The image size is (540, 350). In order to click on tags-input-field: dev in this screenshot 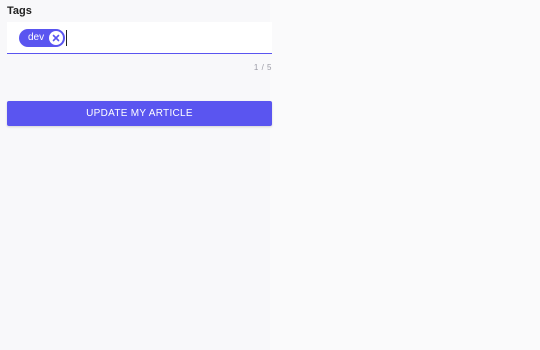, I will do `click(139, 38)`.